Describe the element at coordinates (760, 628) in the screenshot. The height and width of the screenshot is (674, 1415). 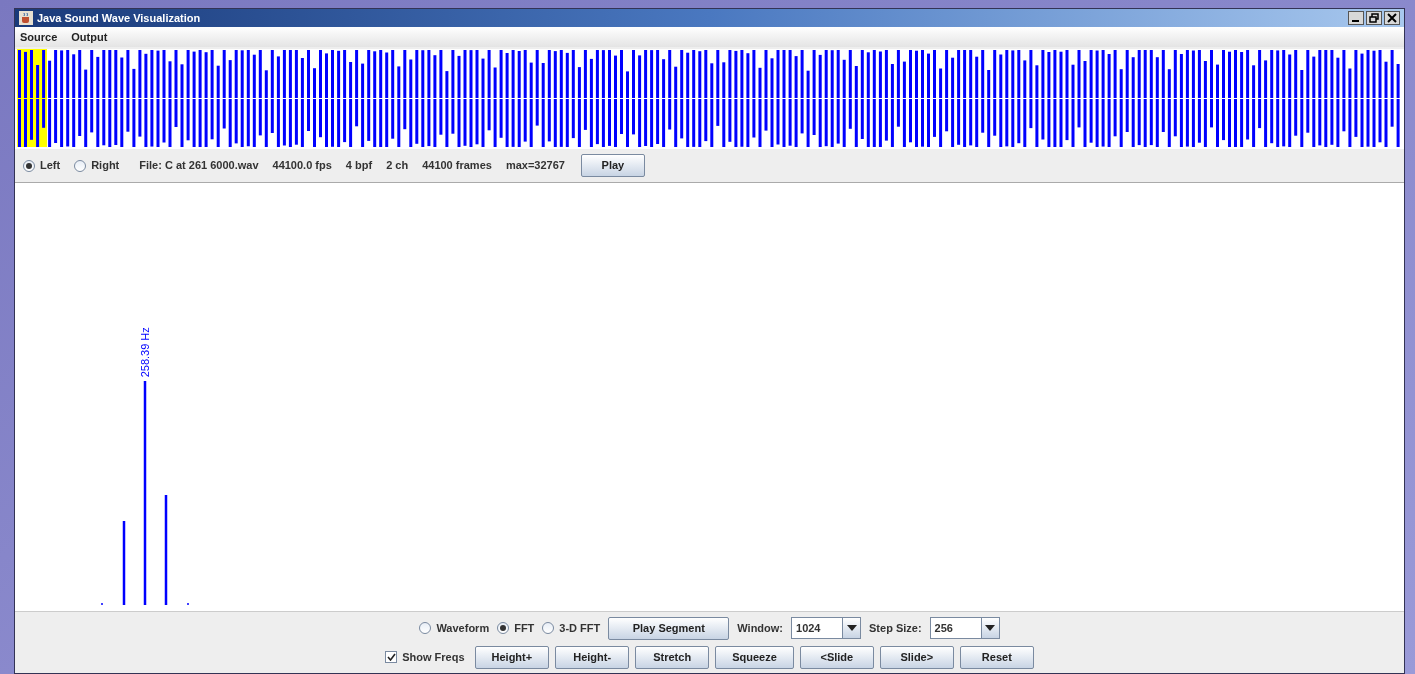
I see `window-label: Window:` at that location.